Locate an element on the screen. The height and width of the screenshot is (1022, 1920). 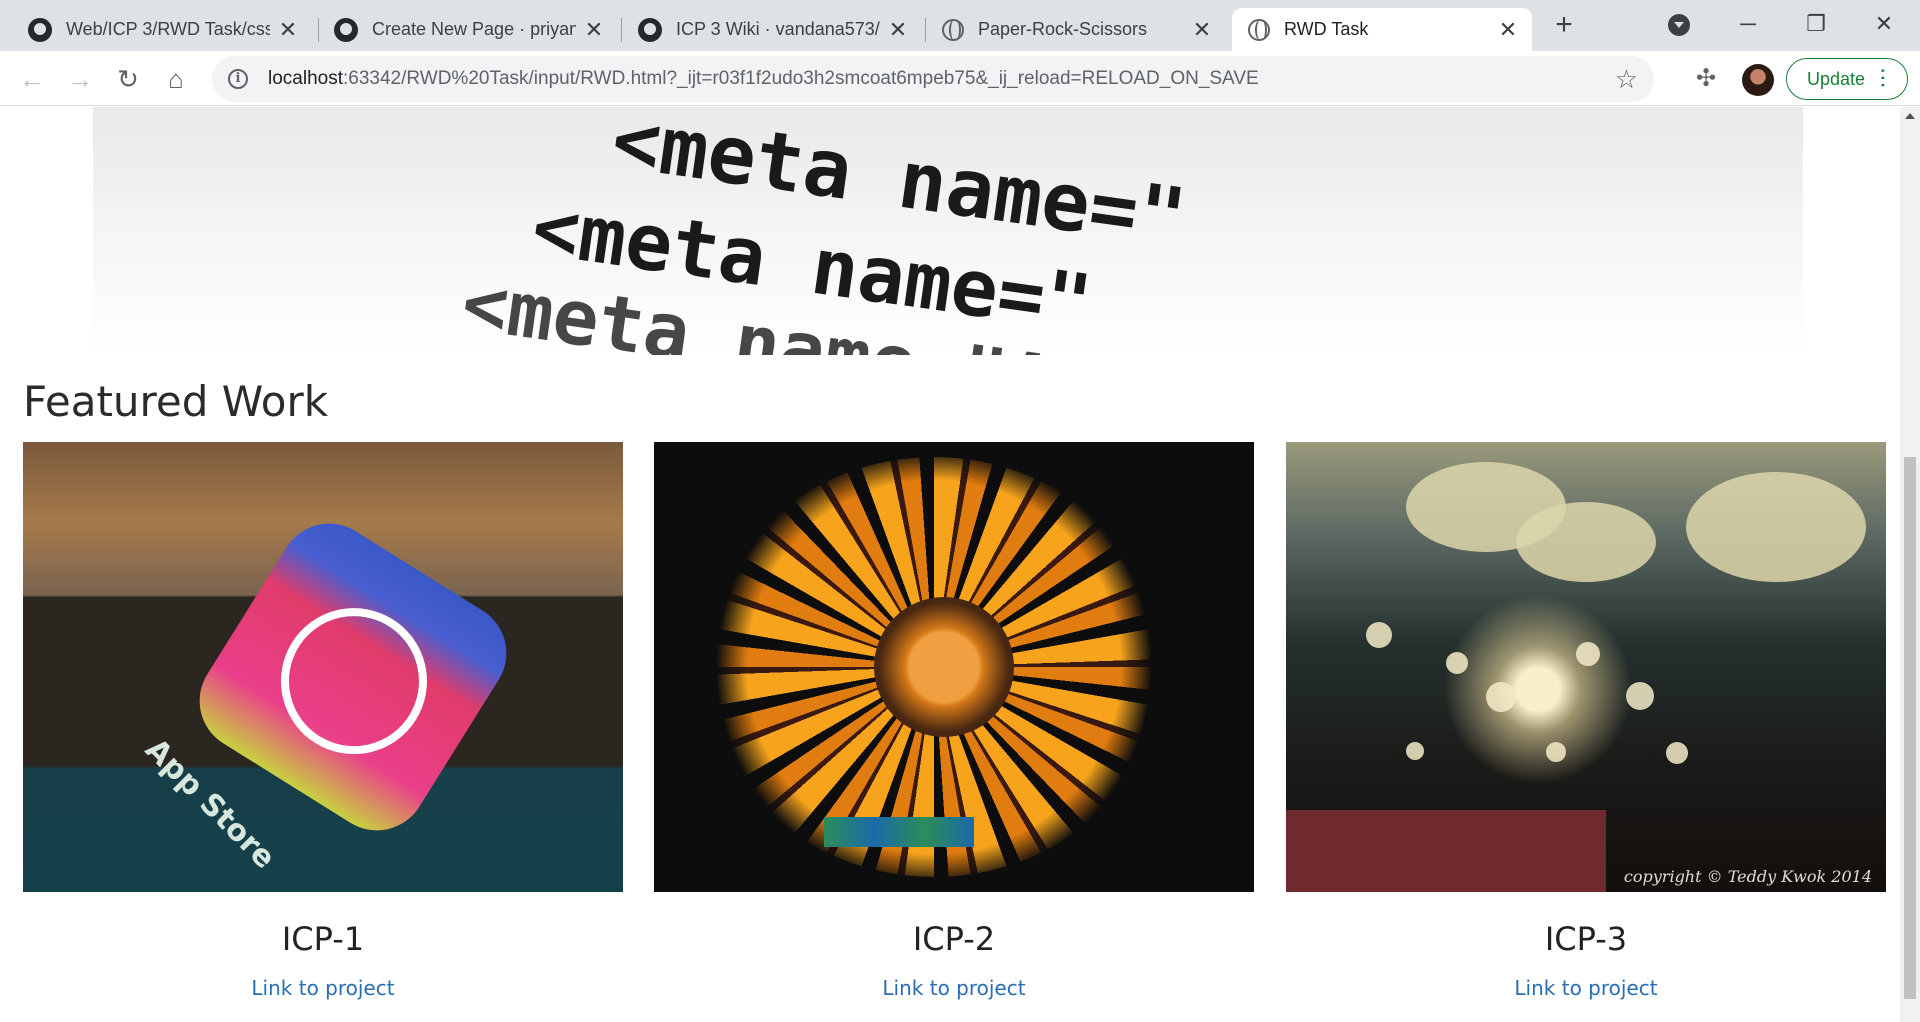
project-title: ICP-3 is located at coordinates (1586, 939).